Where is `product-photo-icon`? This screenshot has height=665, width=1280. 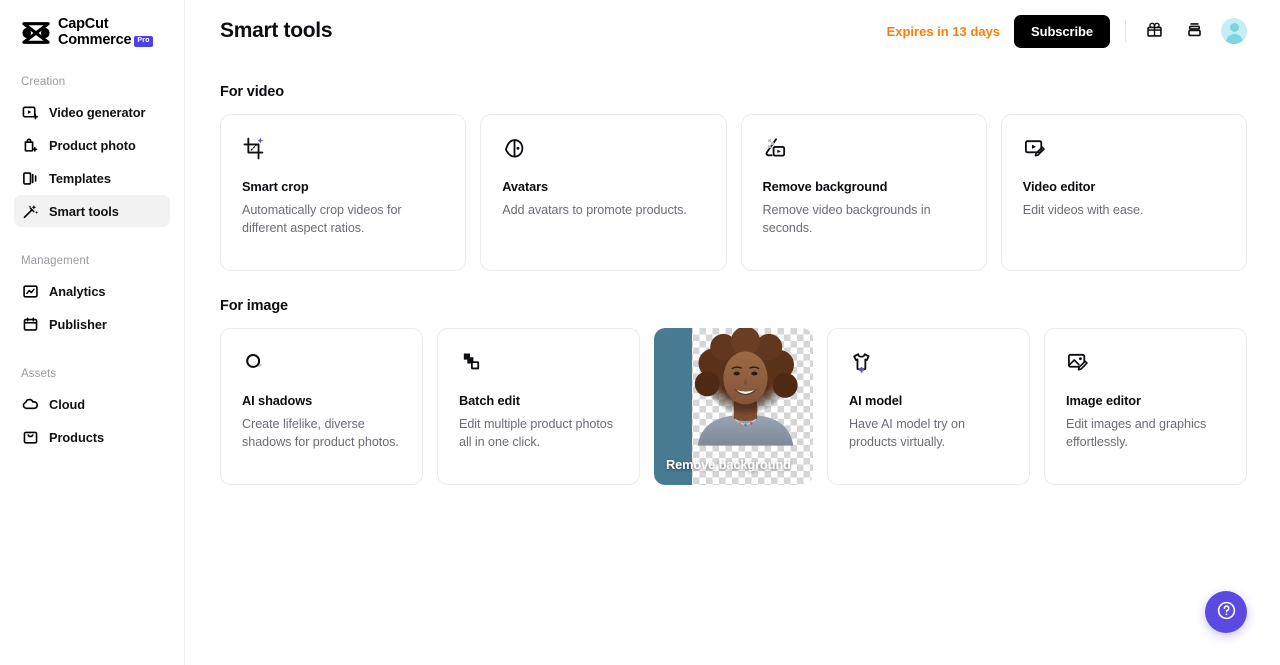 product-photo-icon is located at coordinates (30, 145).